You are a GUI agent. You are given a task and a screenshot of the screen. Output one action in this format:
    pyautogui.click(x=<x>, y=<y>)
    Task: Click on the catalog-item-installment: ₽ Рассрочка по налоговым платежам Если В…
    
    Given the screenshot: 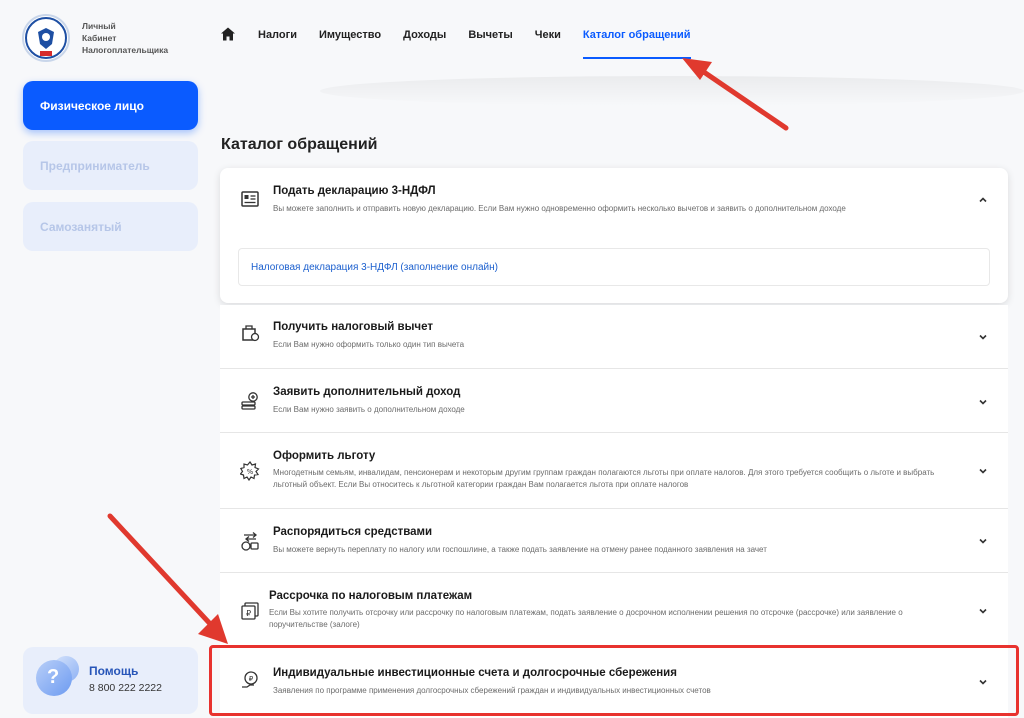 What is the action you would take?
    pyautogui.click(x=614, y=609)
    